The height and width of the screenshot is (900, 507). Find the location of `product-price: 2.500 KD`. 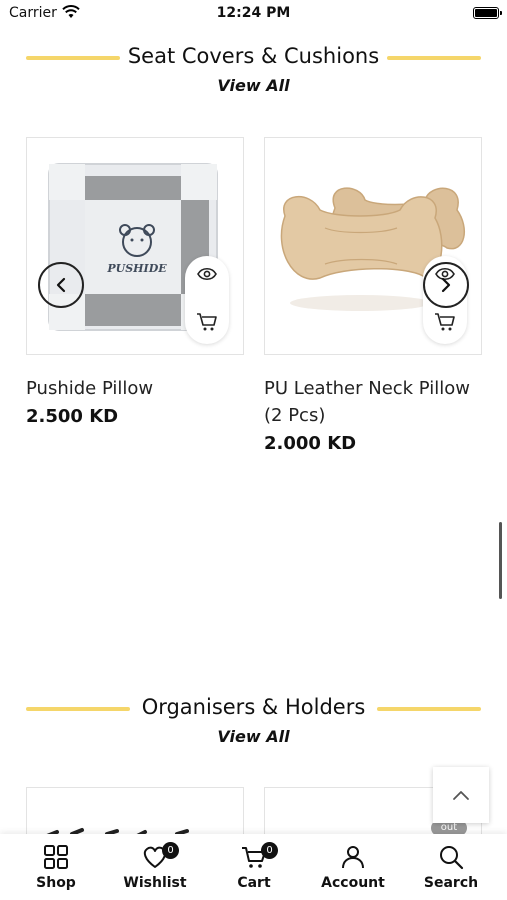

product-price: 2.500 KD is located at coordinates (72, 416).